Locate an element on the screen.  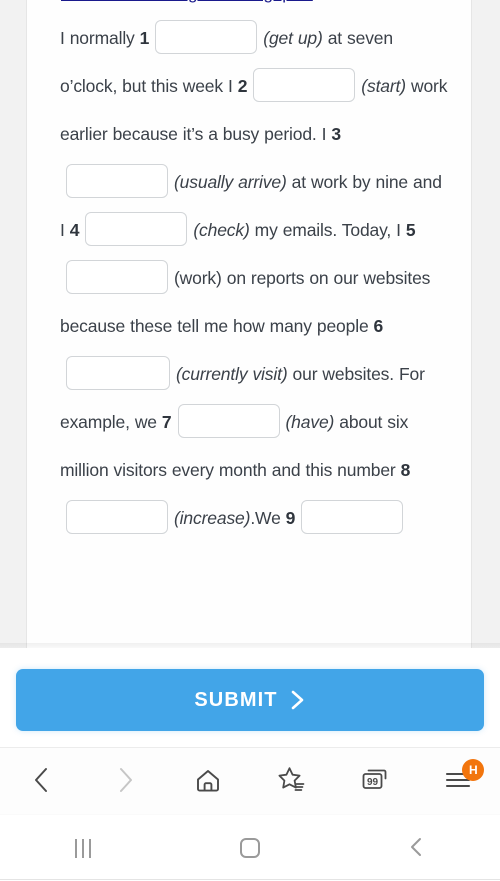
chevron-left-icon is located at coordinates (42, 781).